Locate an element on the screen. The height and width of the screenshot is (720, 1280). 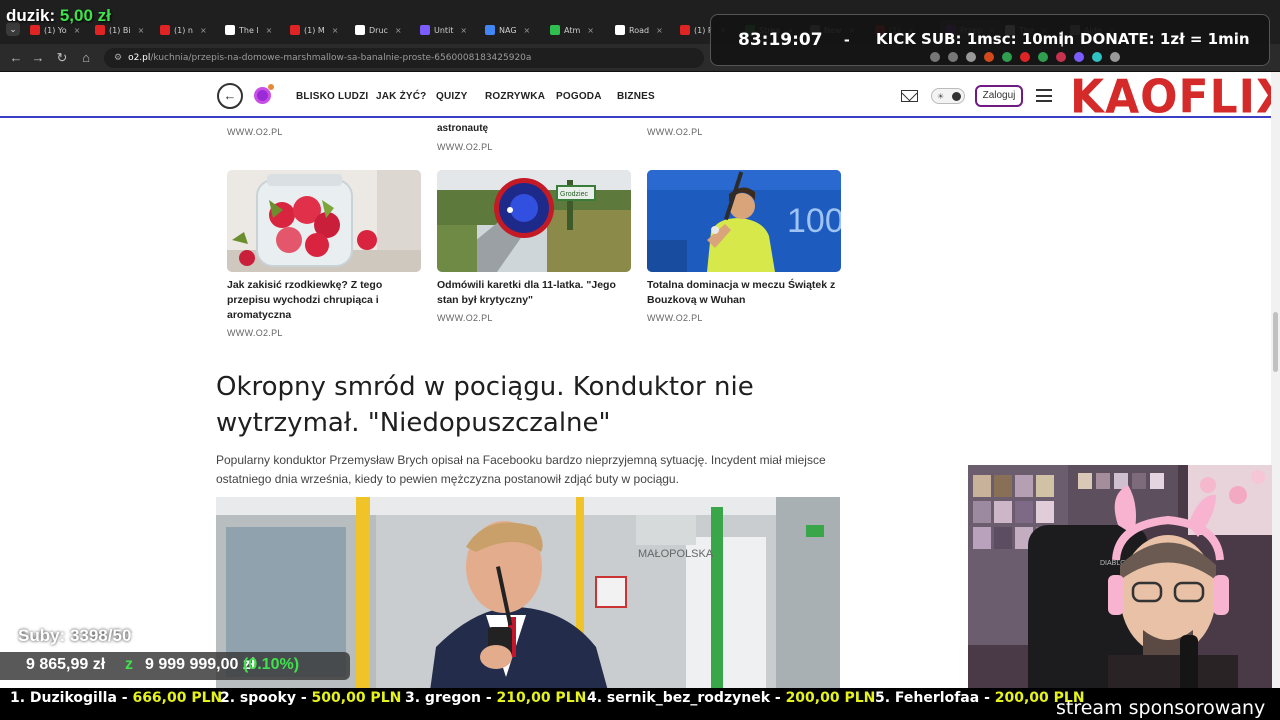
browser-tab: Atm × is located at coordinates (572, 30).